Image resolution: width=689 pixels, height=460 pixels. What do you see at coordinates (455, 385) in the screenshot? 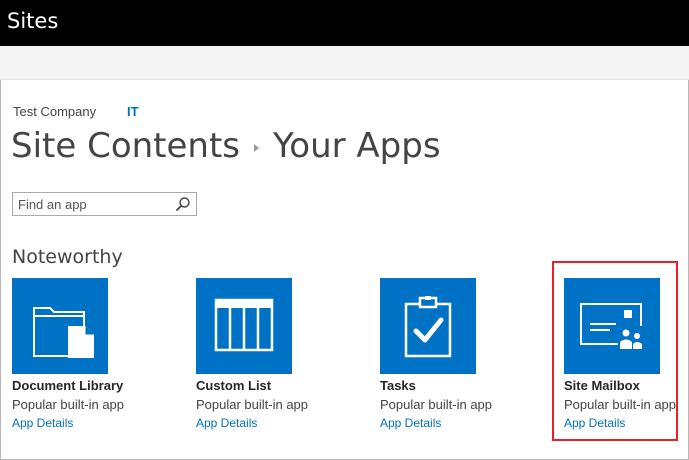
I see `app-tile-name: Tasks` at bounding box center [455, 385].